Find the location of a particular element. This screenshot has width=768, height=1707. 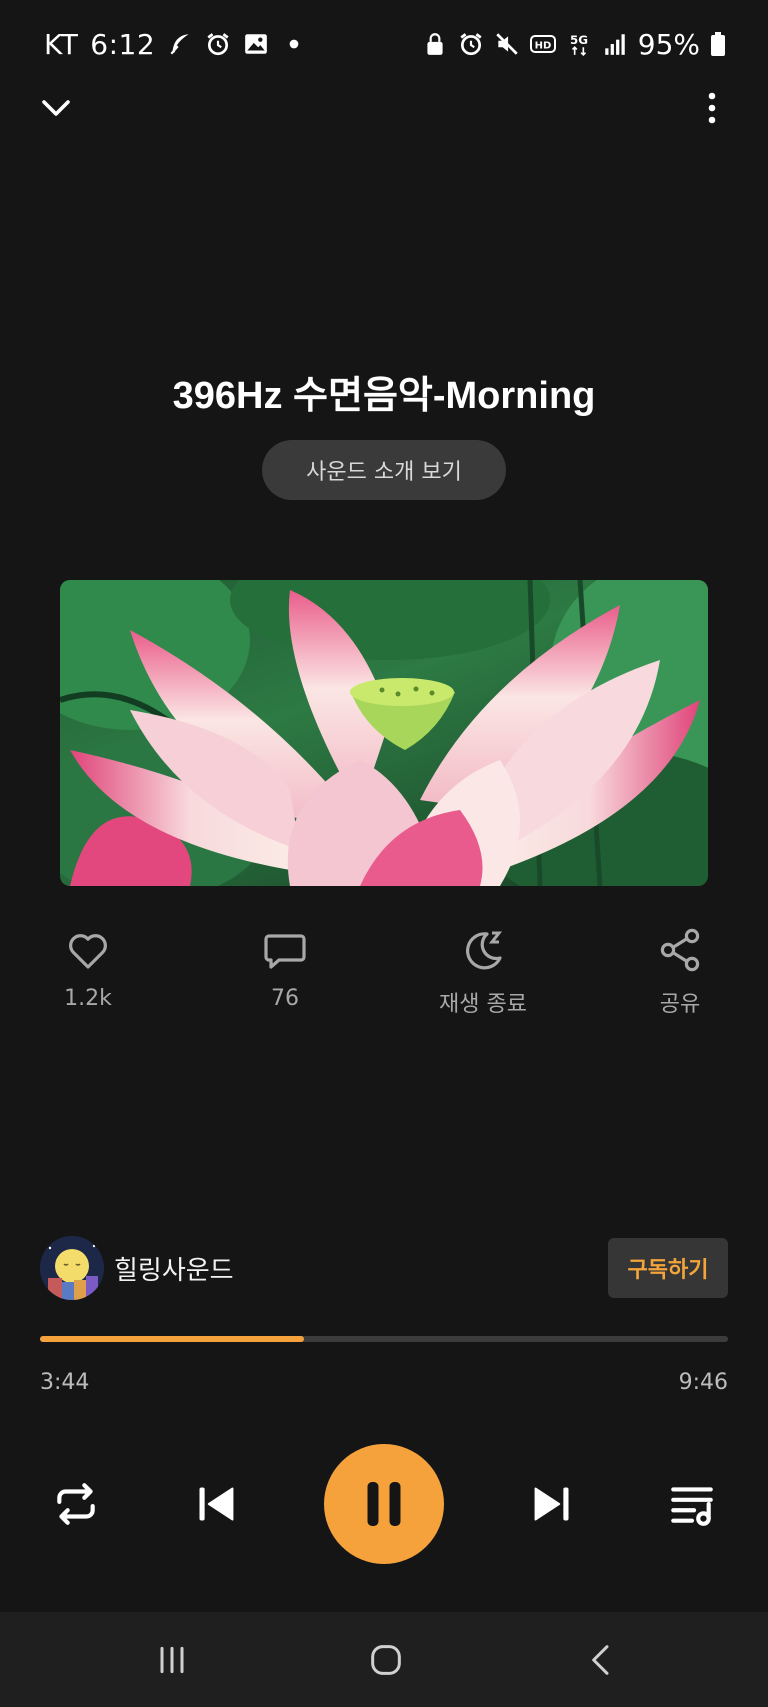

heart-icon is located at coordinates (88, 951).